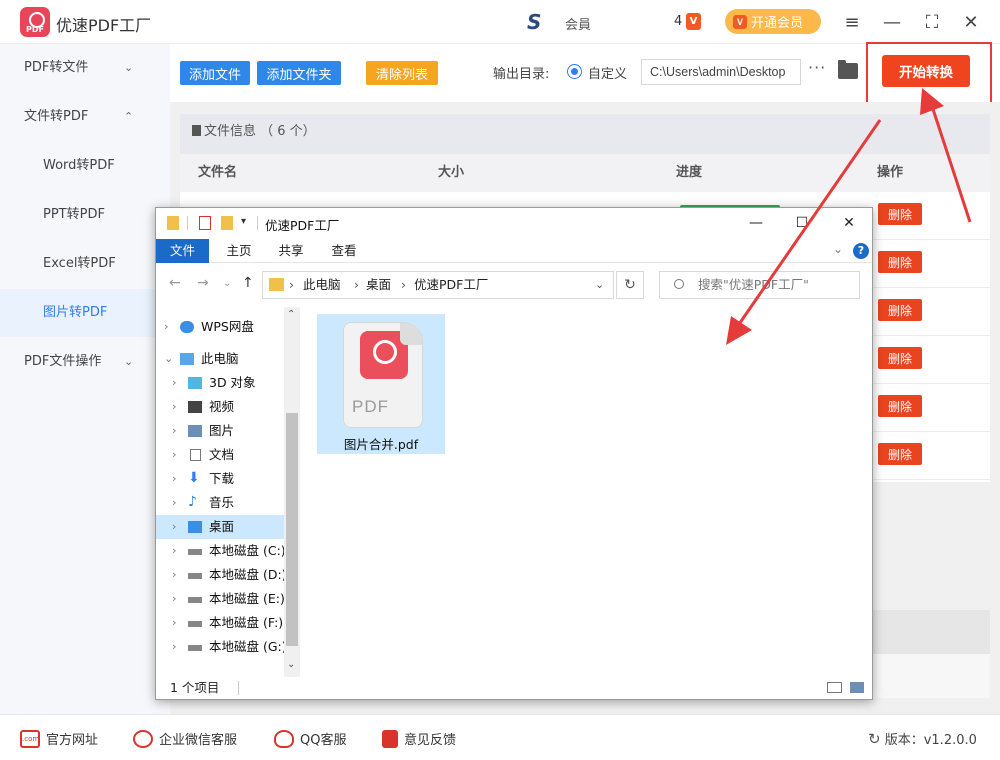 This screenshot has width=1000, height=760. I want to click on sidebar-item-excel-to-pdf: Excel转PDF, so click(85, 264).